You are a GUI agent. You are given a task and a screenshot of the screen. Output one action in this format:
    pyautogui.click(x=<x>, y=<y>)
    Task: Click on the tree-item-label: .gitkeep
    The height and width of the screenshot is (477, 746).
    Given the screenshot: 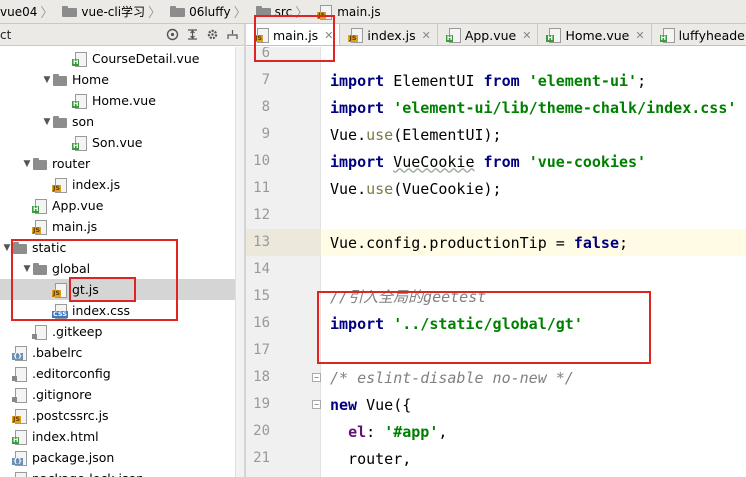 What is the action you would take?
    pyautogui.click(x=77, y=331)
    